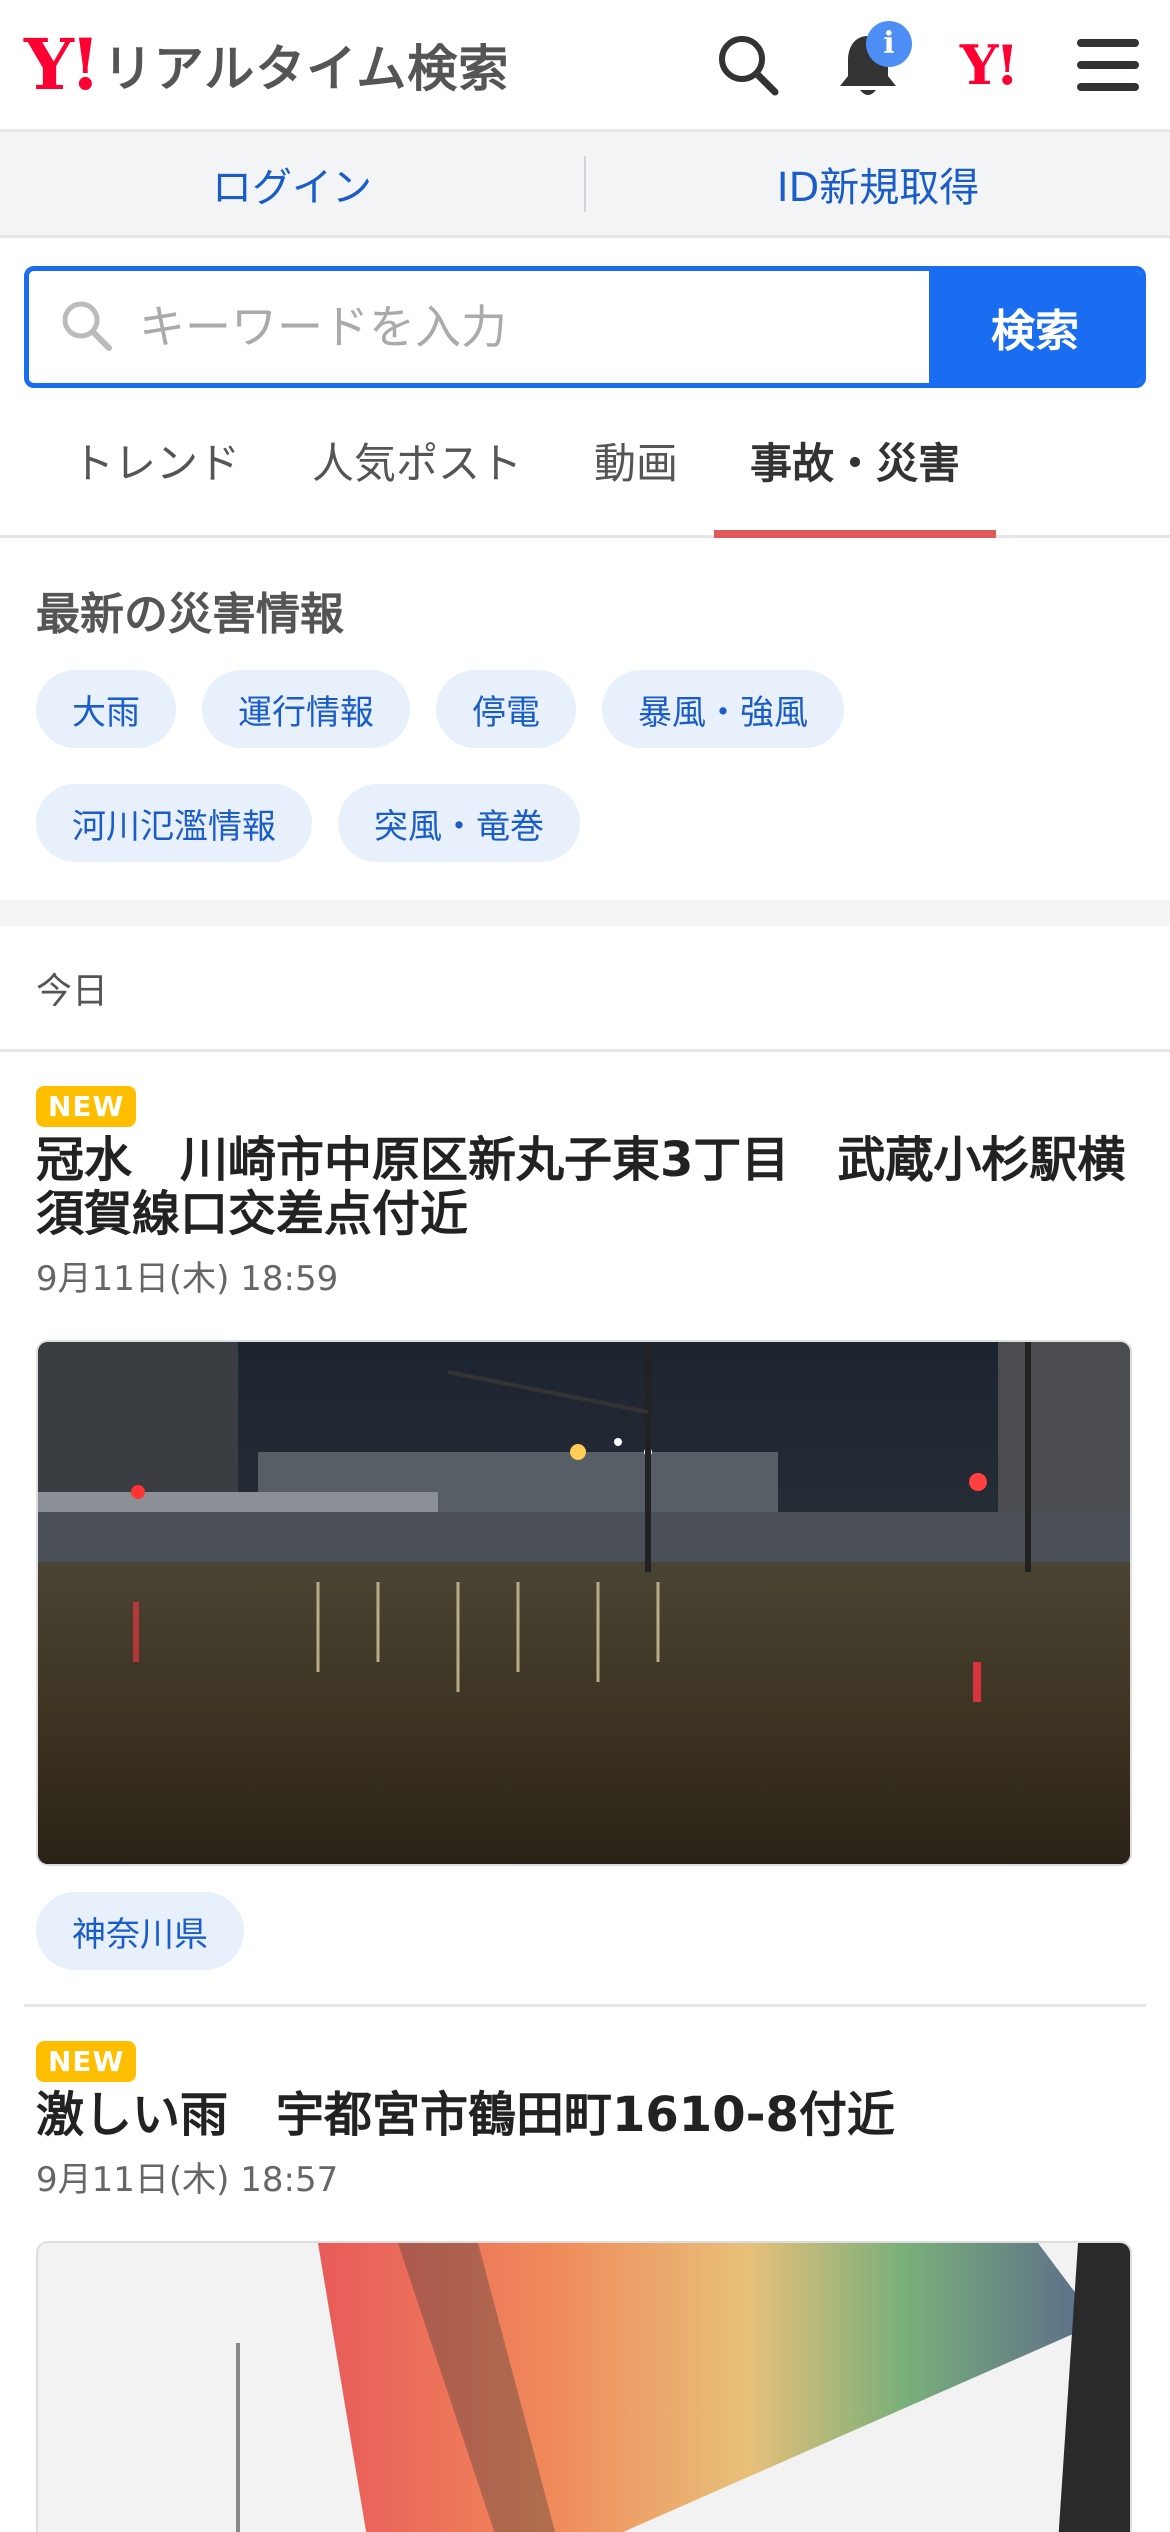 This screenshot has width=1170, height=2532. I want to click on category-tabs: トレンド 人気ポスト 動画 事故・災害, so click(585, 463).